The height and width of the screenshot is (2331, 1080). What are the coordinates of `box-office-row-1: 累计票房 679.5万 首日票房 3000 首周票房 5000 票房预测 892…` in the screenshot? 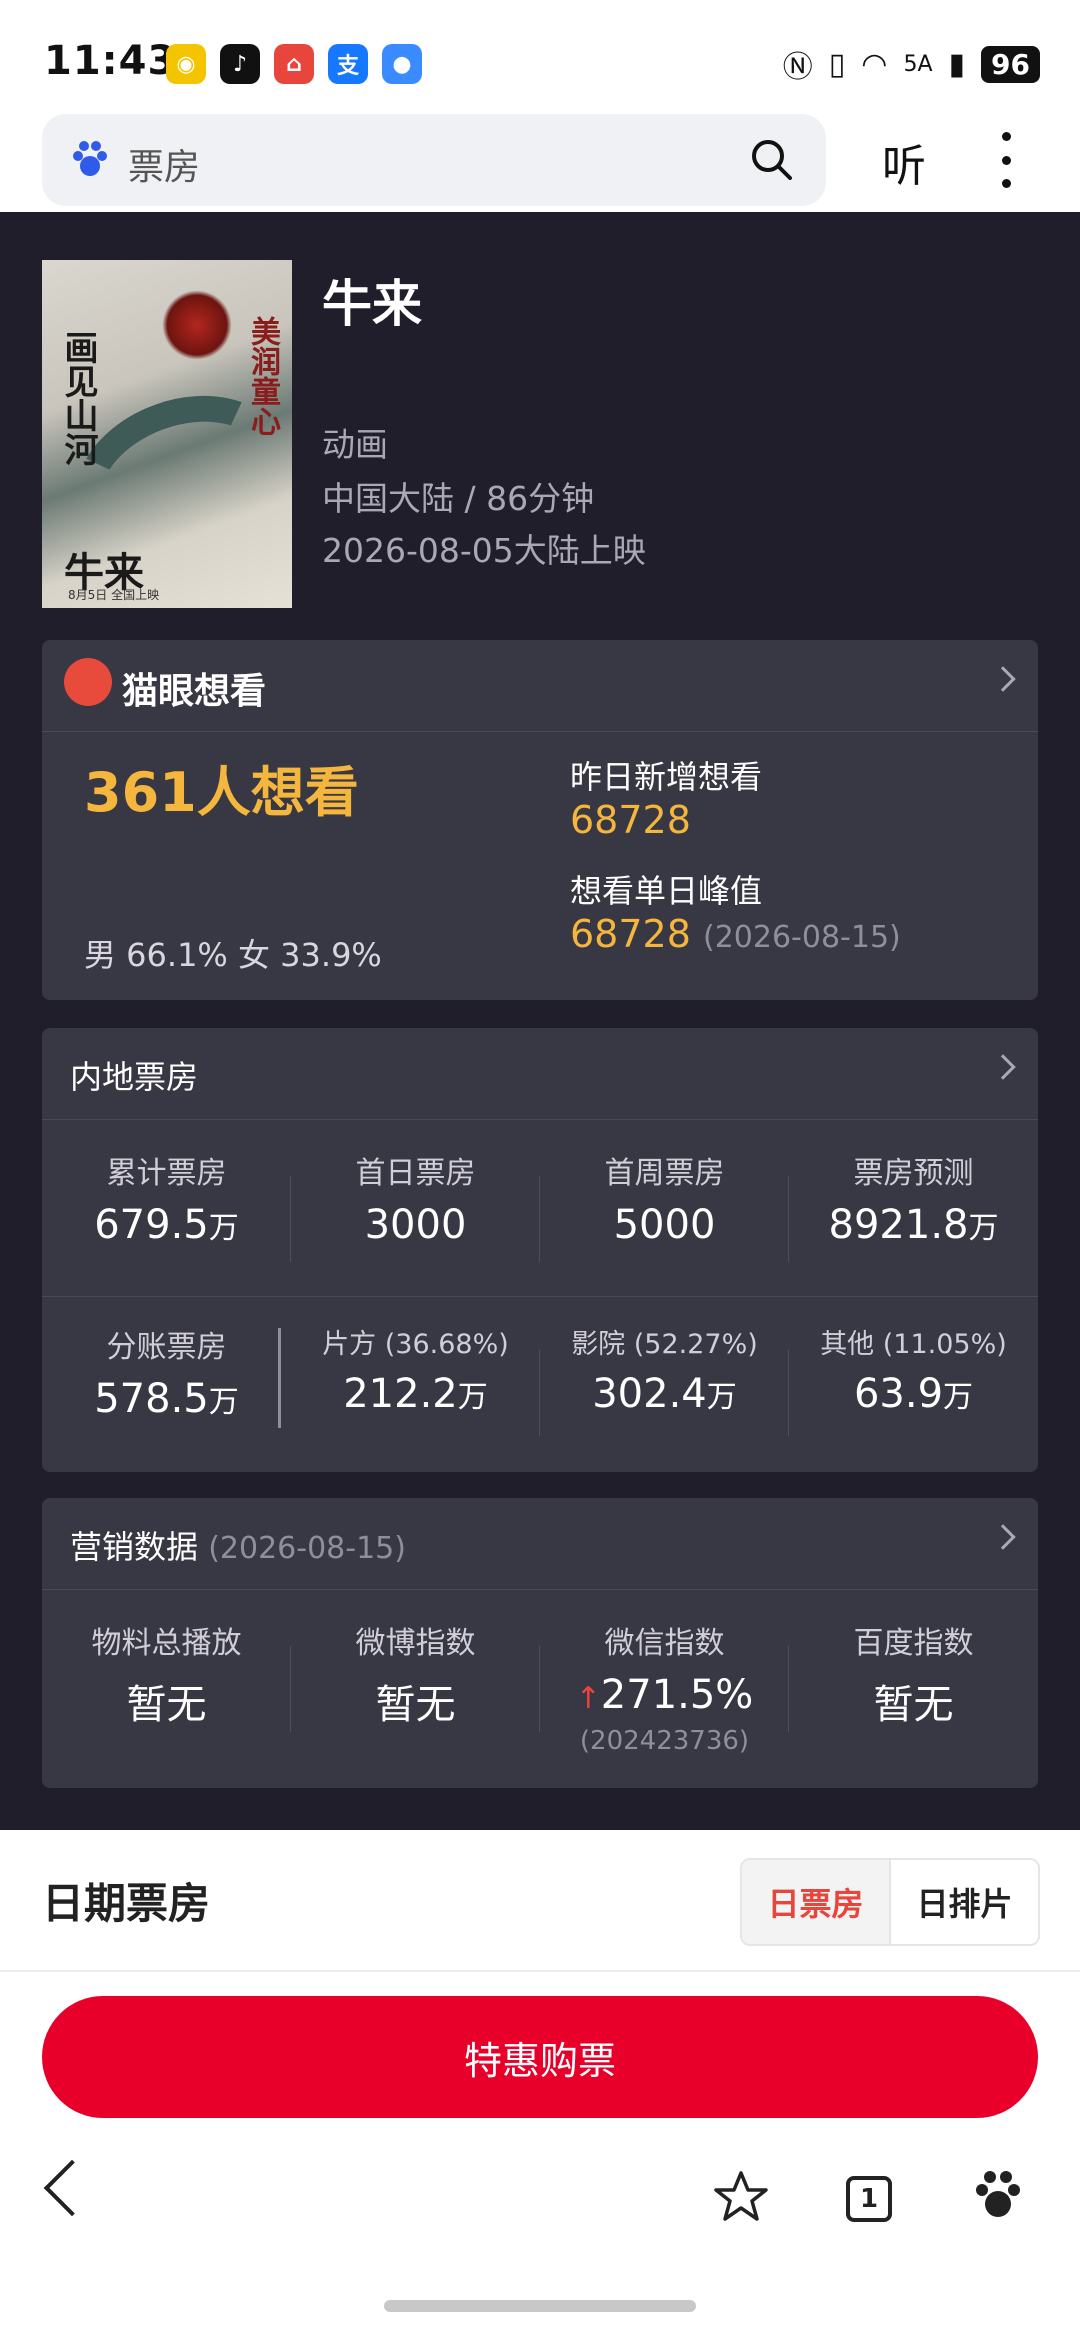 It's located at (540, 1205).